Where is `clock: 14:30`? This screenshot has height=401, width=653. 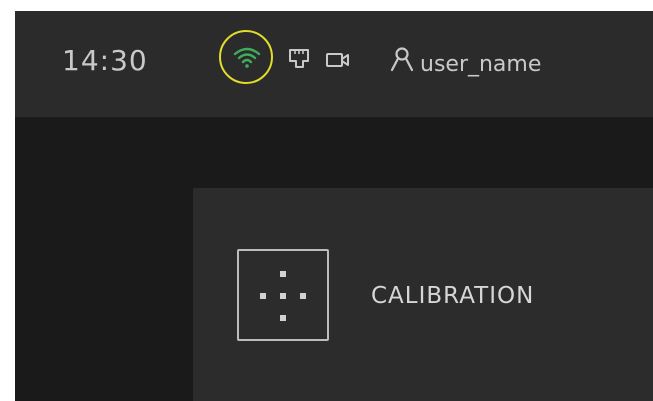 clock: 14:30 is located at coordinates (105, 60).